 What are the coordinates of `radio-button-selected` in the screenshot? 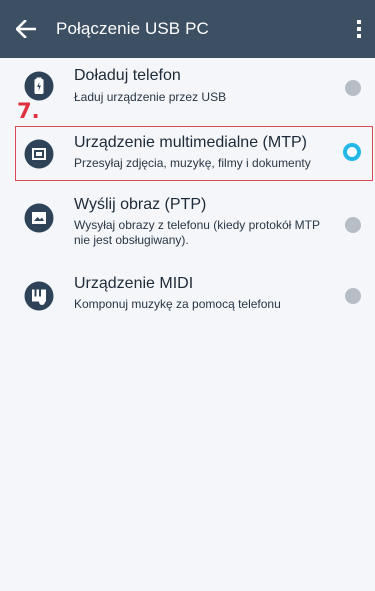 It's located at (352, 152).